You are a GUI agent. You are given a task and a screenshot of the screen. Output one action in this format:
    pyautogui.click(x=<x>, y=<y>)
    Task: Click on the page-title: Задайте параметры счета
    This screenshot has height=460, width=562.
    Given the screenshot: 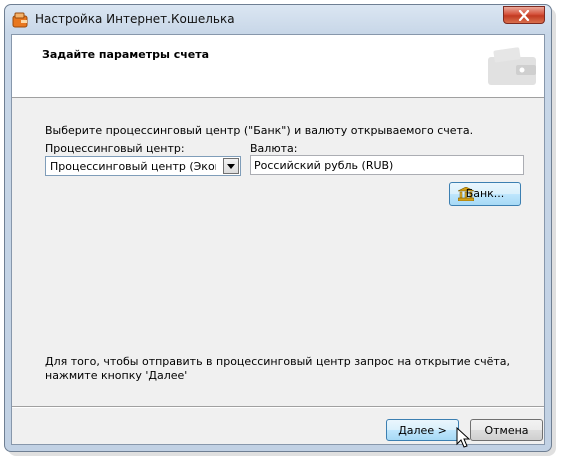 What is the action you would take?
    pyautogui.click(x=126, y=54)
    